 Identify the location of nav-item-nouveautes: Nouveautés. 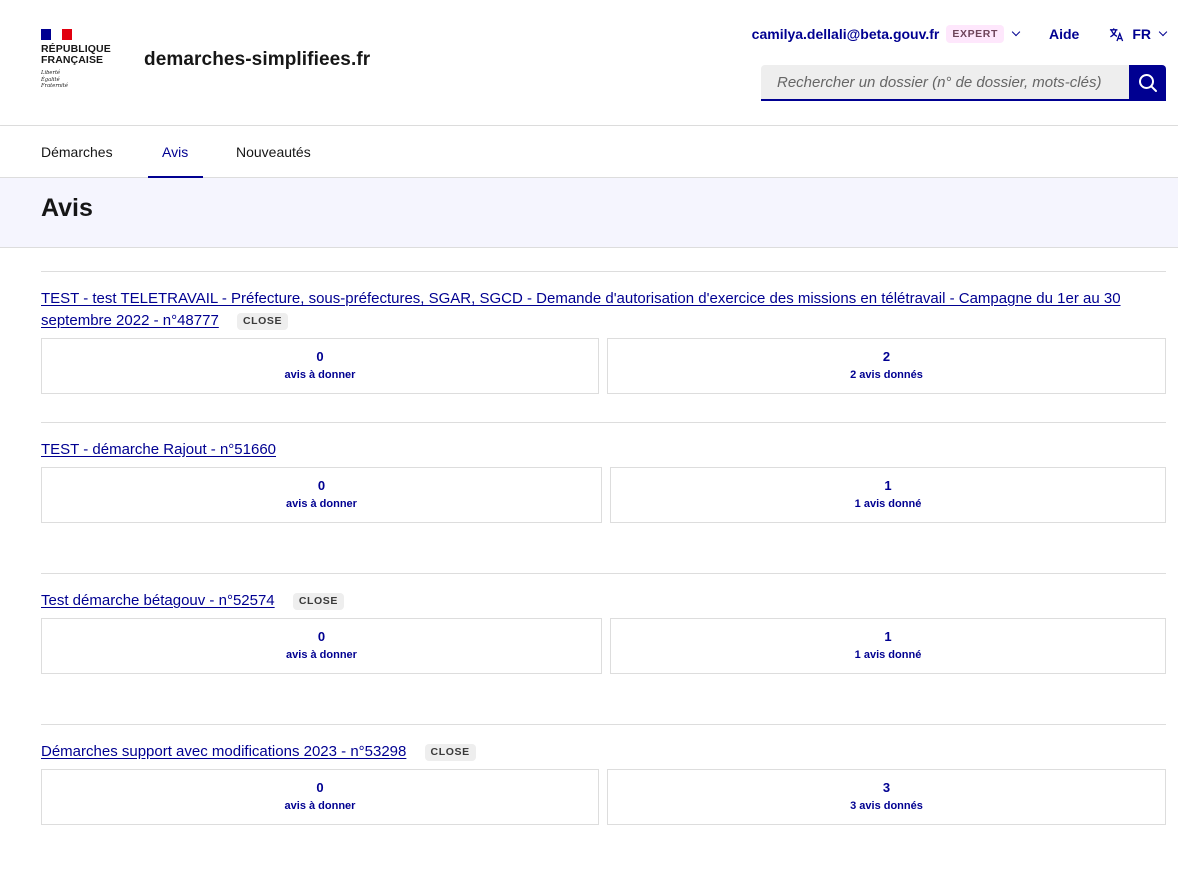
(273, 152).